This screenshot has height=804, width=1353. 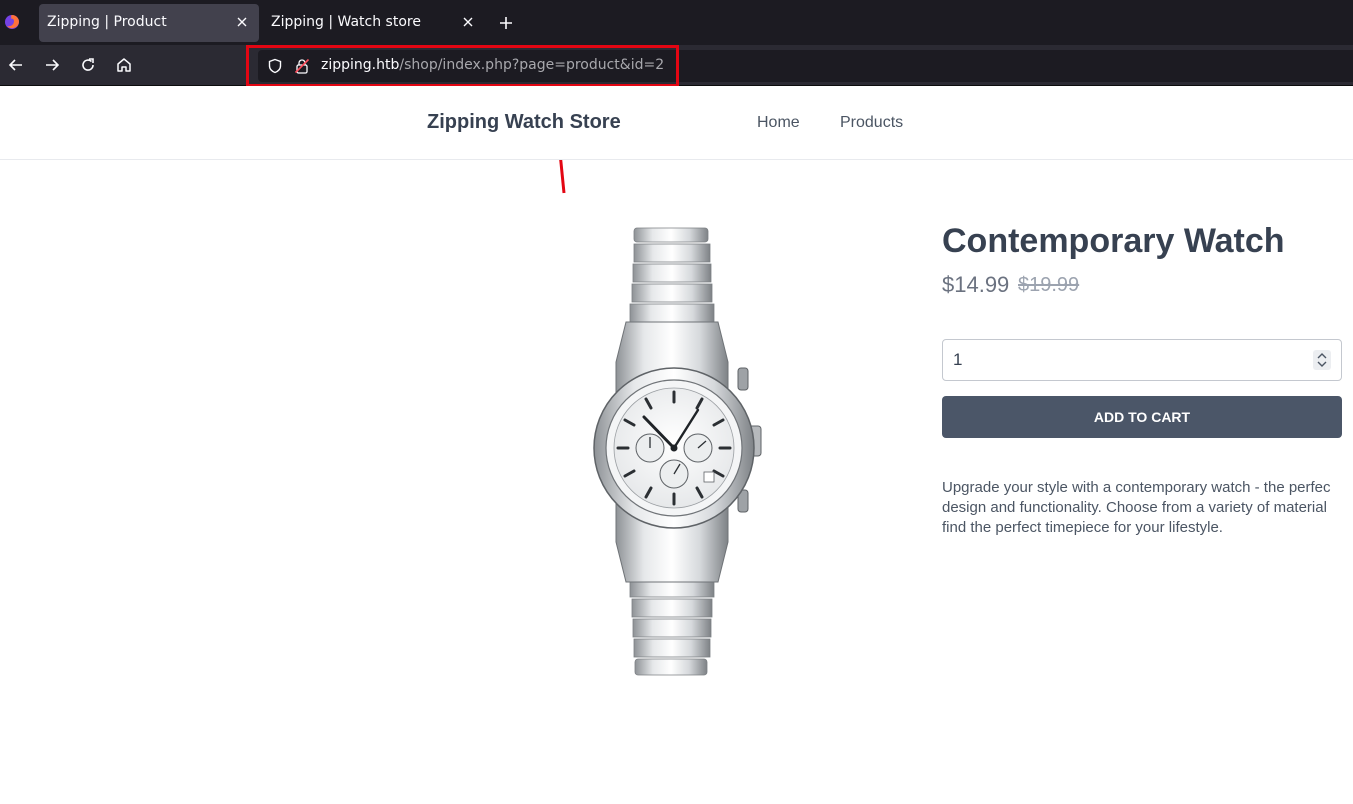 I want to click on tab-title: Zipping | Product, so click(x=107, y=22).